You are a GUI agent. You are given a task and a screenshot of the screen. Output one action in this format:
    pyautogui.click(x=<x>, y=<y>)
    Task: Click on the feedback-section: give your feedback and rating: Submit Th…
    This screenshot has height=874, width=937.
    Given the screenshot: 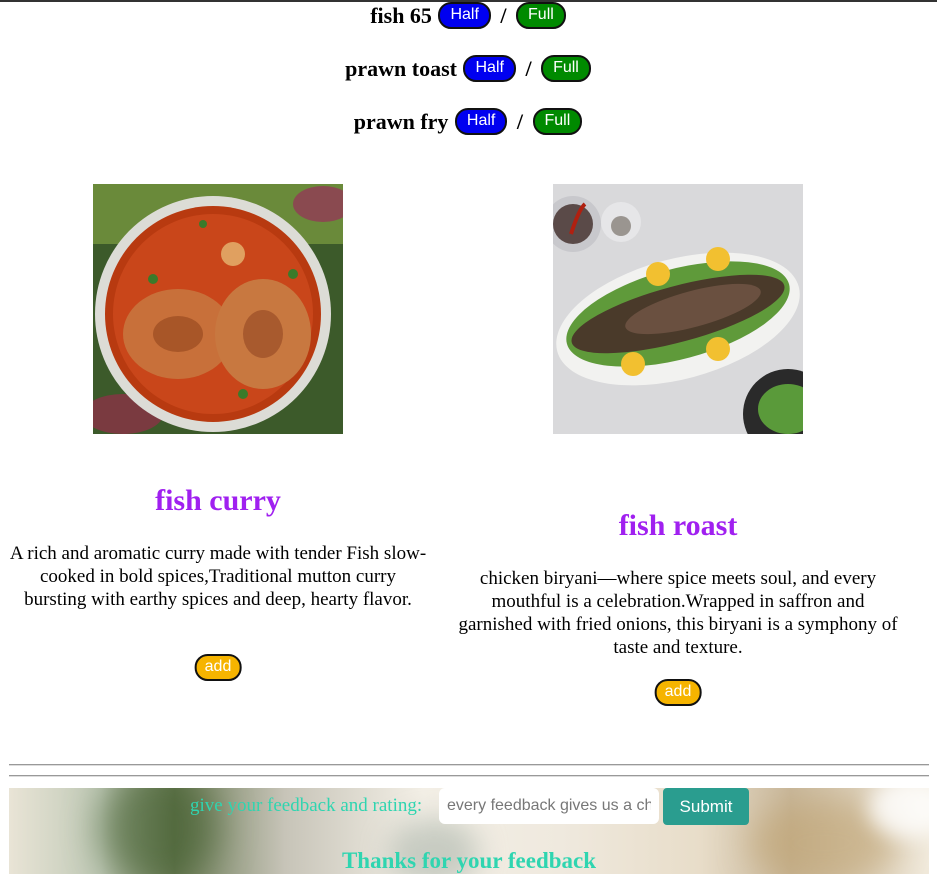 What is the action you would take?
    pyautogui.click(x=469, y=831)
    